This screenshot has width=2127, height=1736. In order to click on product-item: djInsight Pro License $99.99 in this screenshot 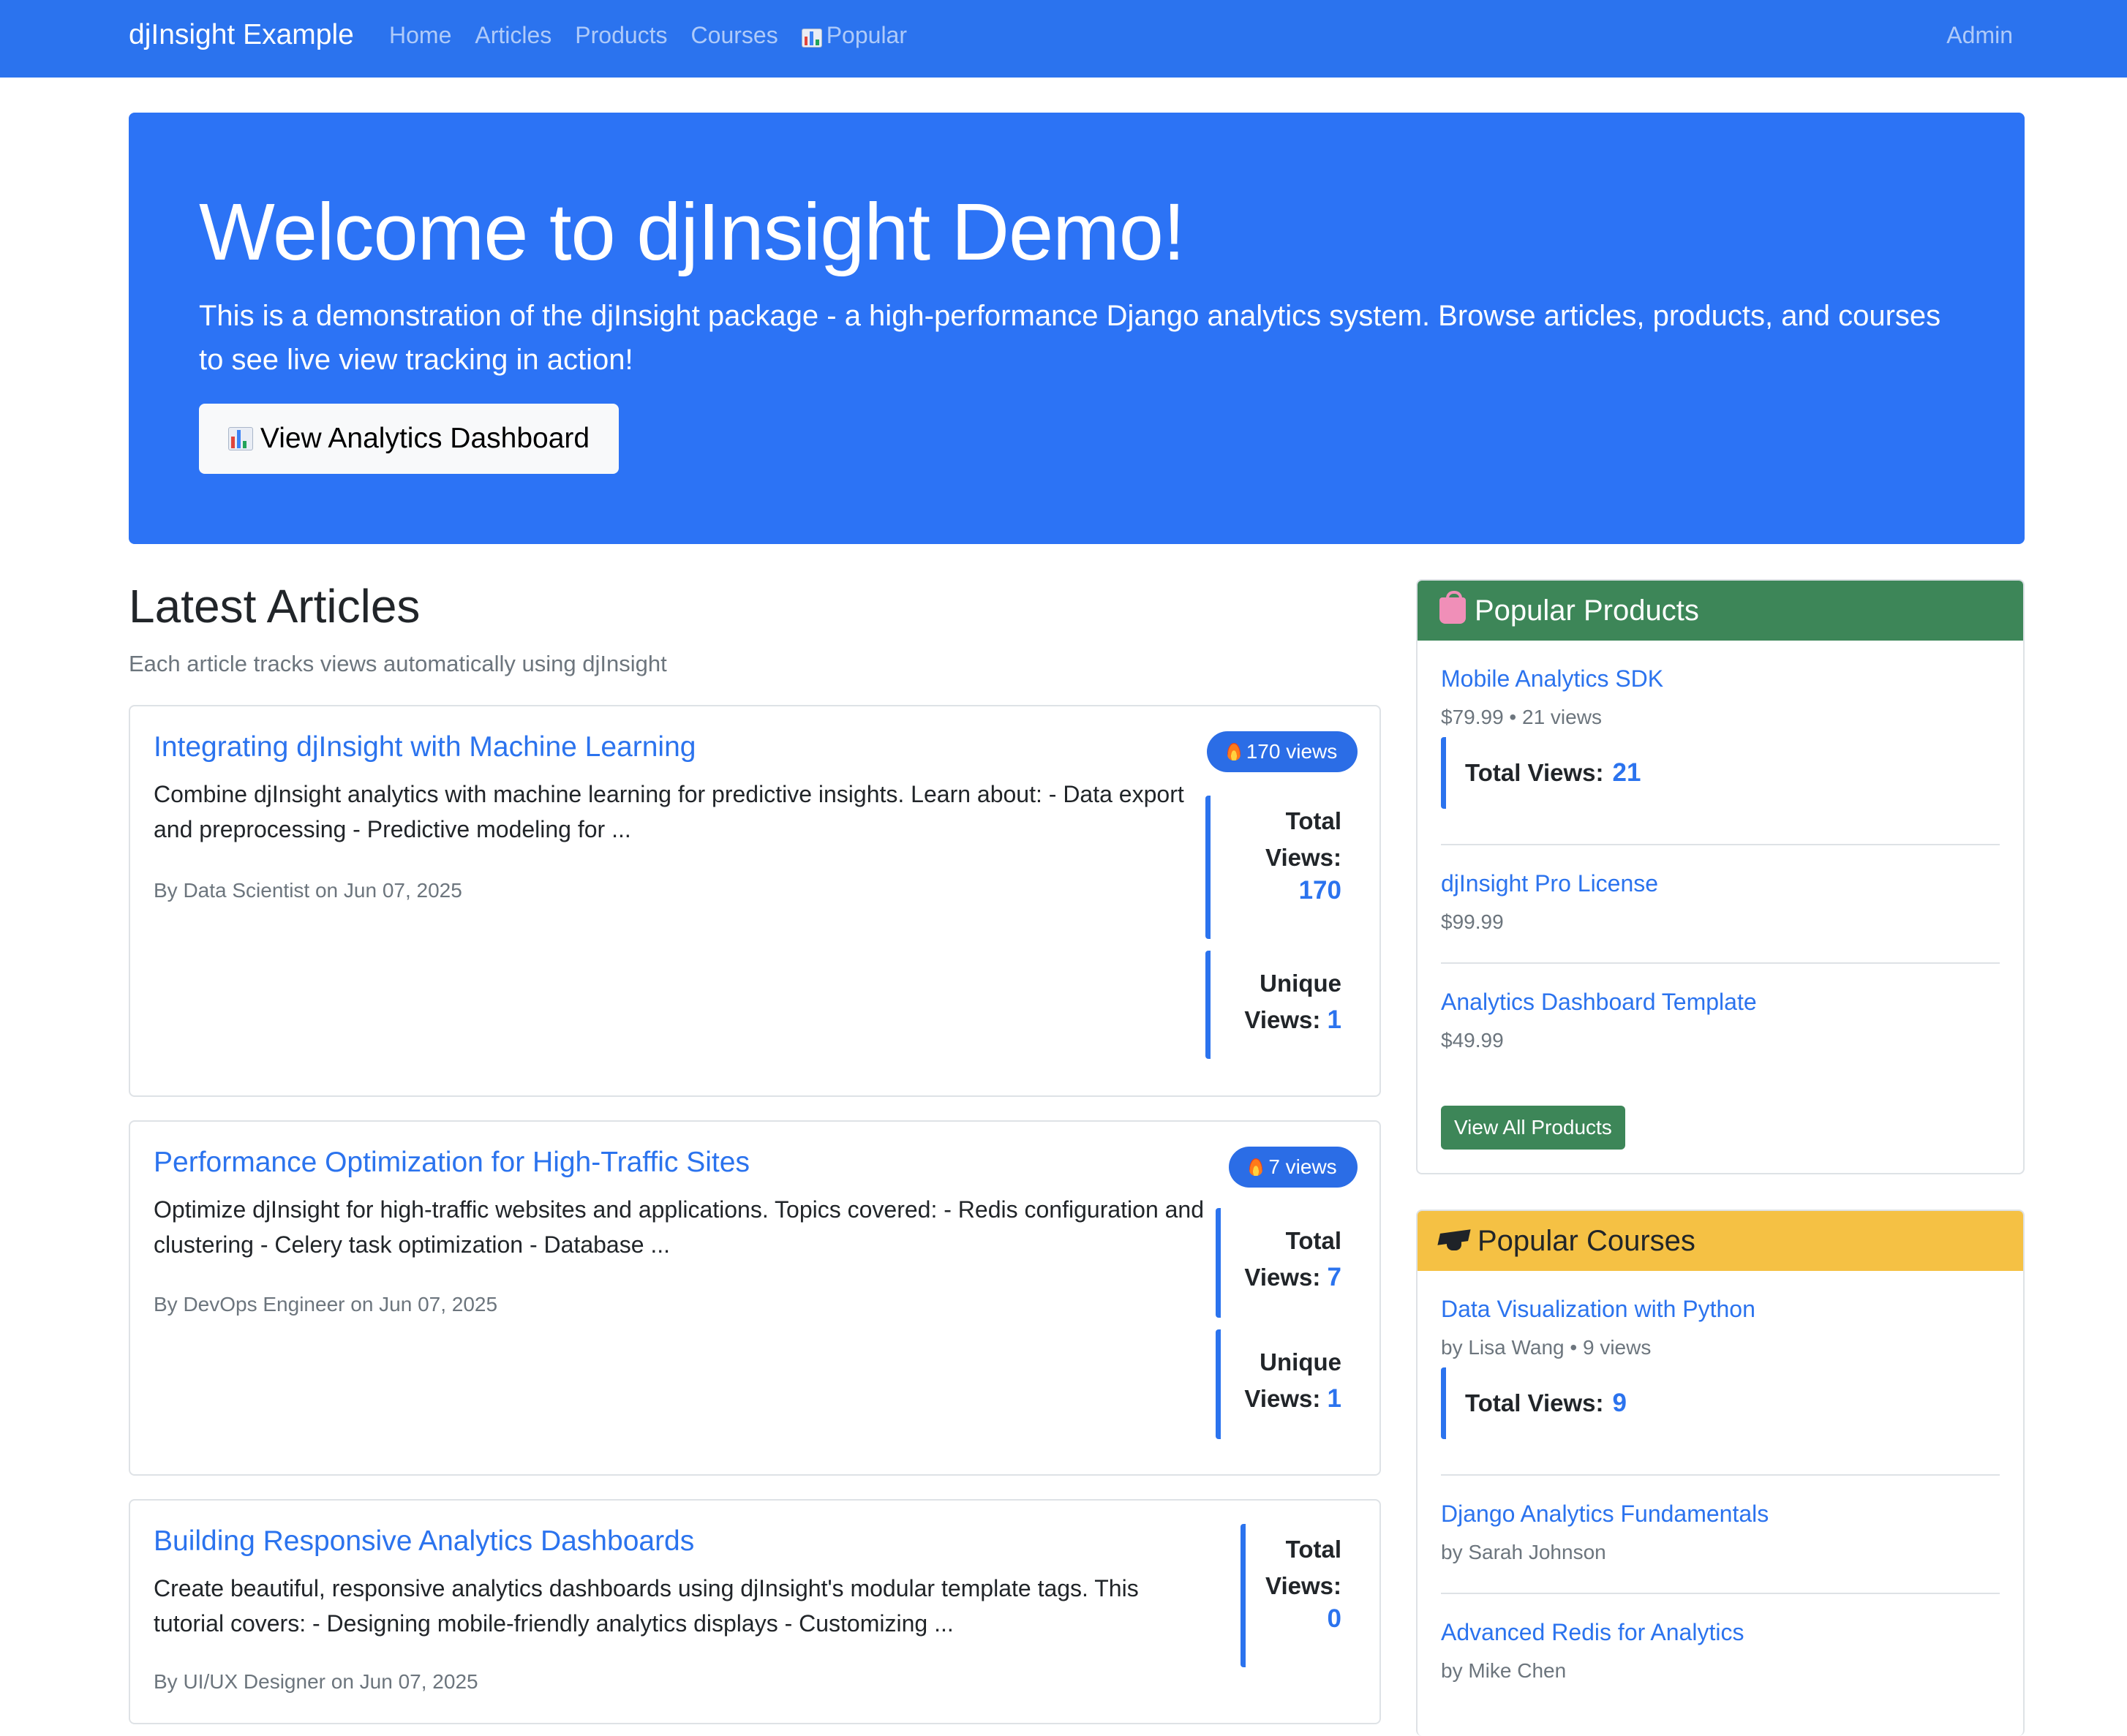, I will do `click(1721, 902)`.